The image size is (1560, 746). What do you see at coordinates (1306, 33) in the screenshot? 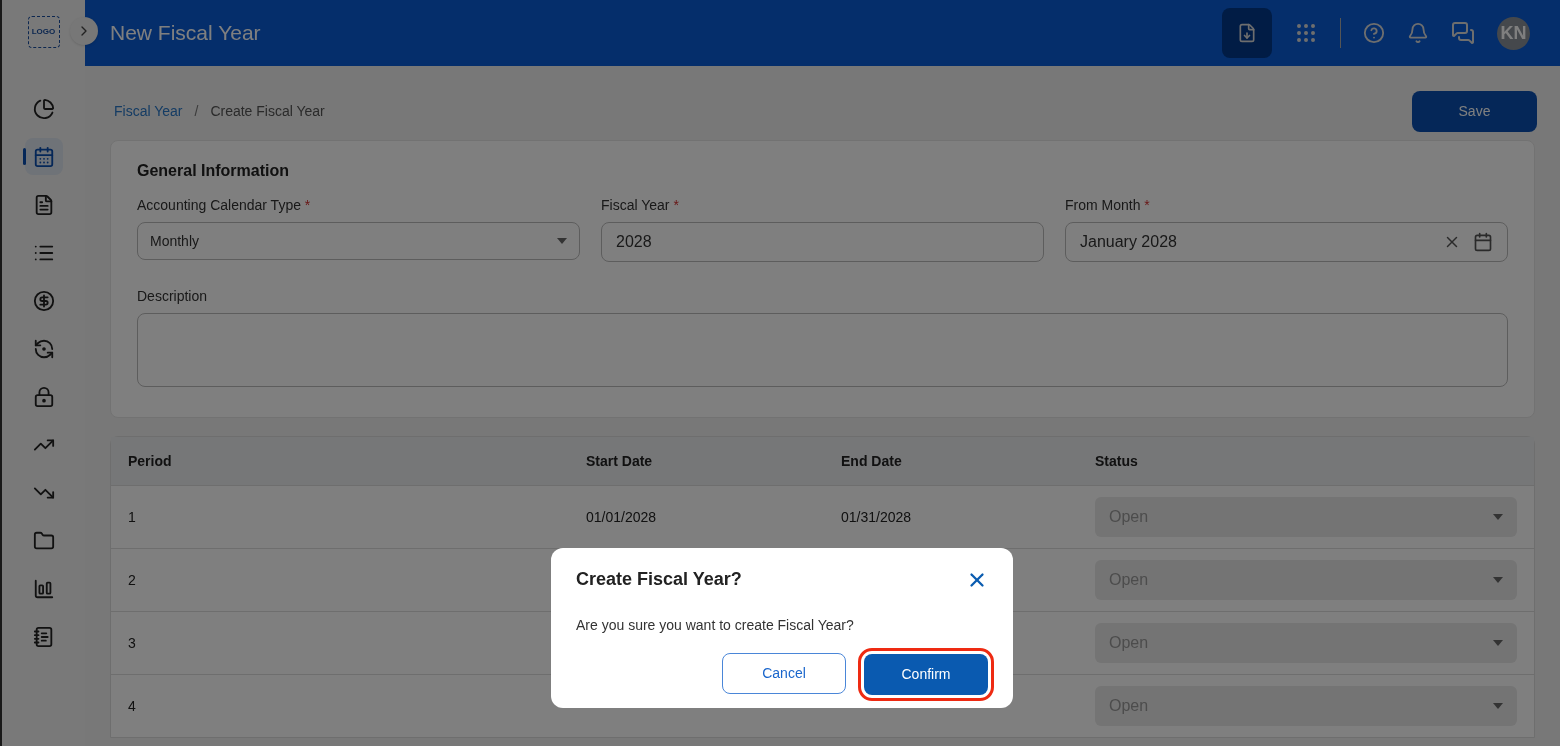
I see `apps-grid-icon` at bounding box center [1306, 33].